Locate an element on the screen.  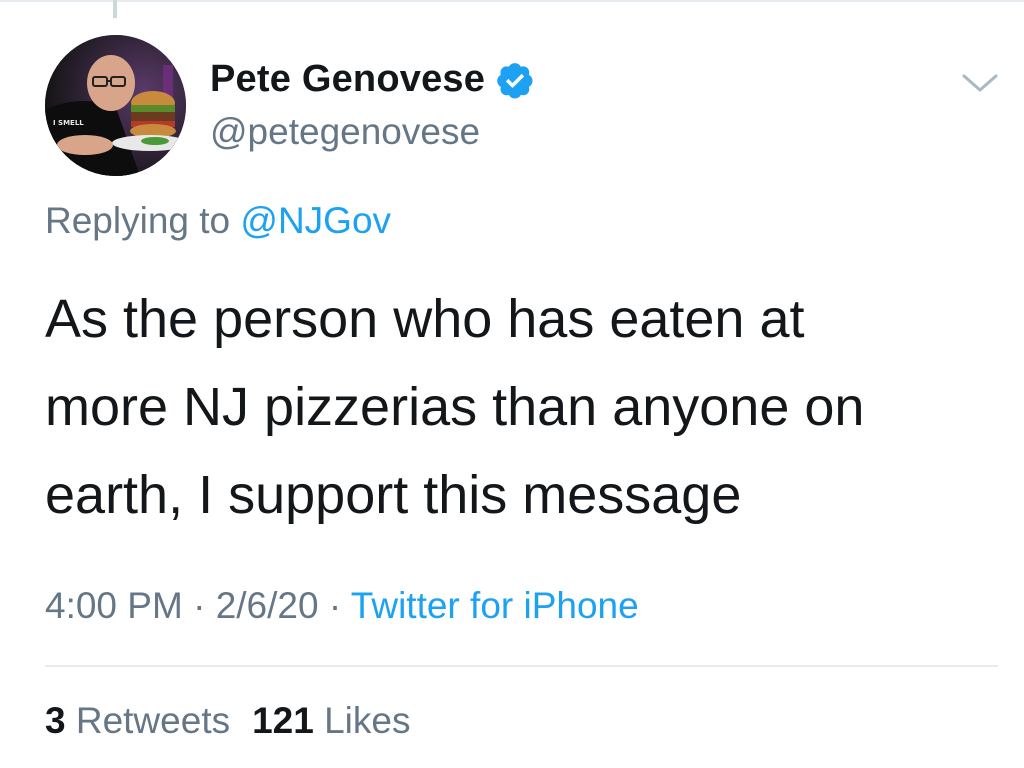
likes-label: Likes is located at coordinates (367, 720).